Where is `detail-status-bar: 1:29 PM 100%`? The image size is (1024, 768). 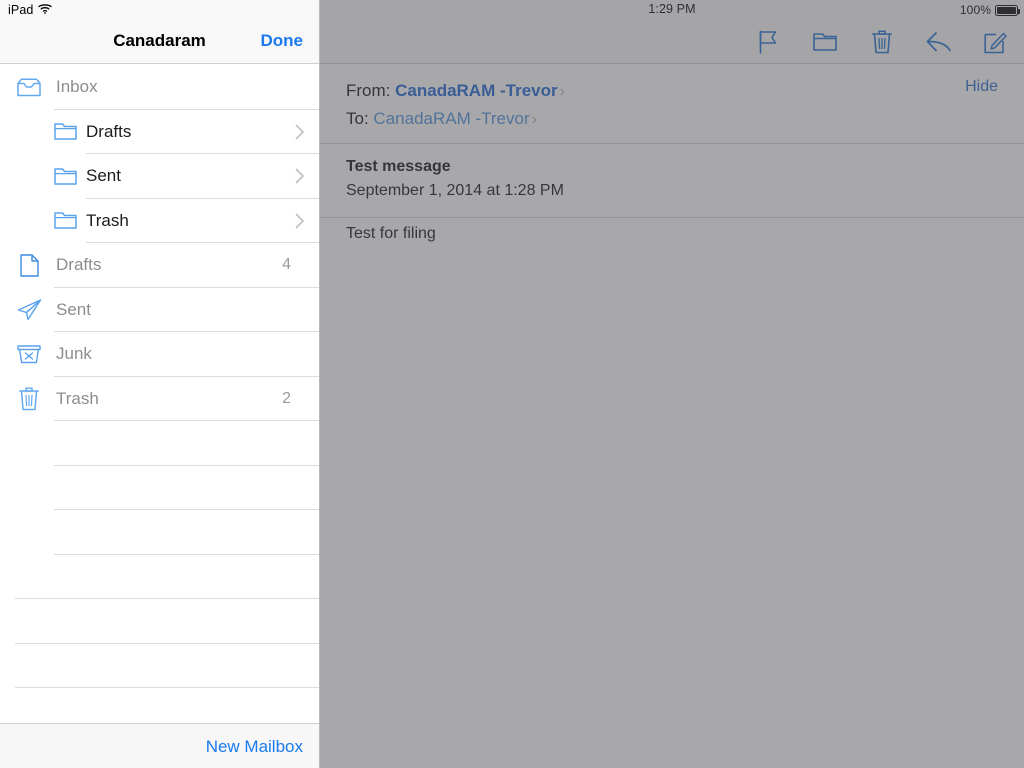 detail-status-bar: 1:29 PM 100% is located at coordinates (672, 10).